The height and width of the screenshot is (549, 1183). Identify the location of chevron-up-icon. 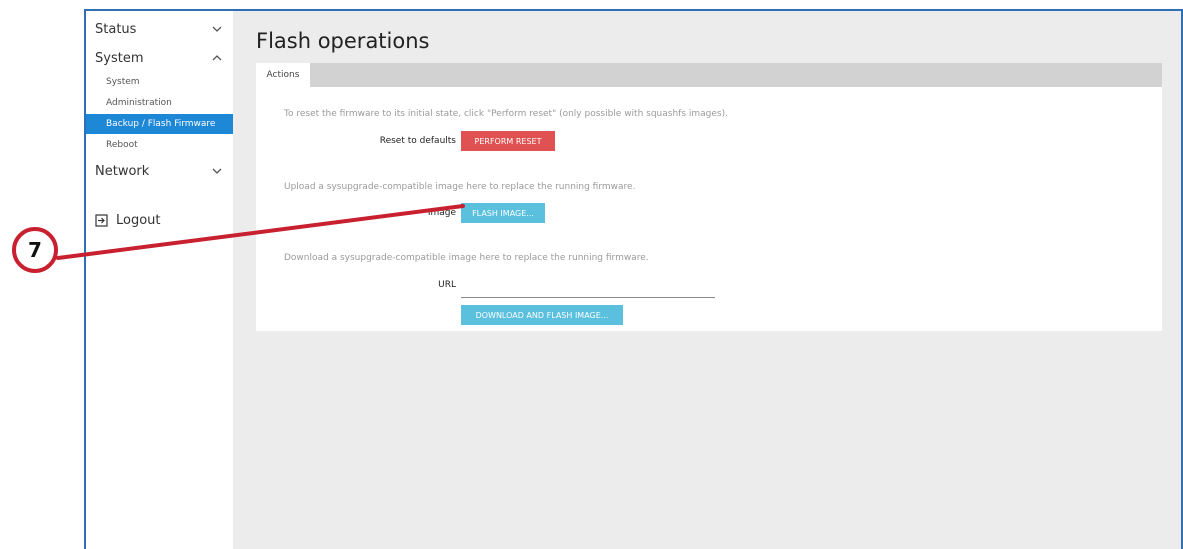
(217, 58).